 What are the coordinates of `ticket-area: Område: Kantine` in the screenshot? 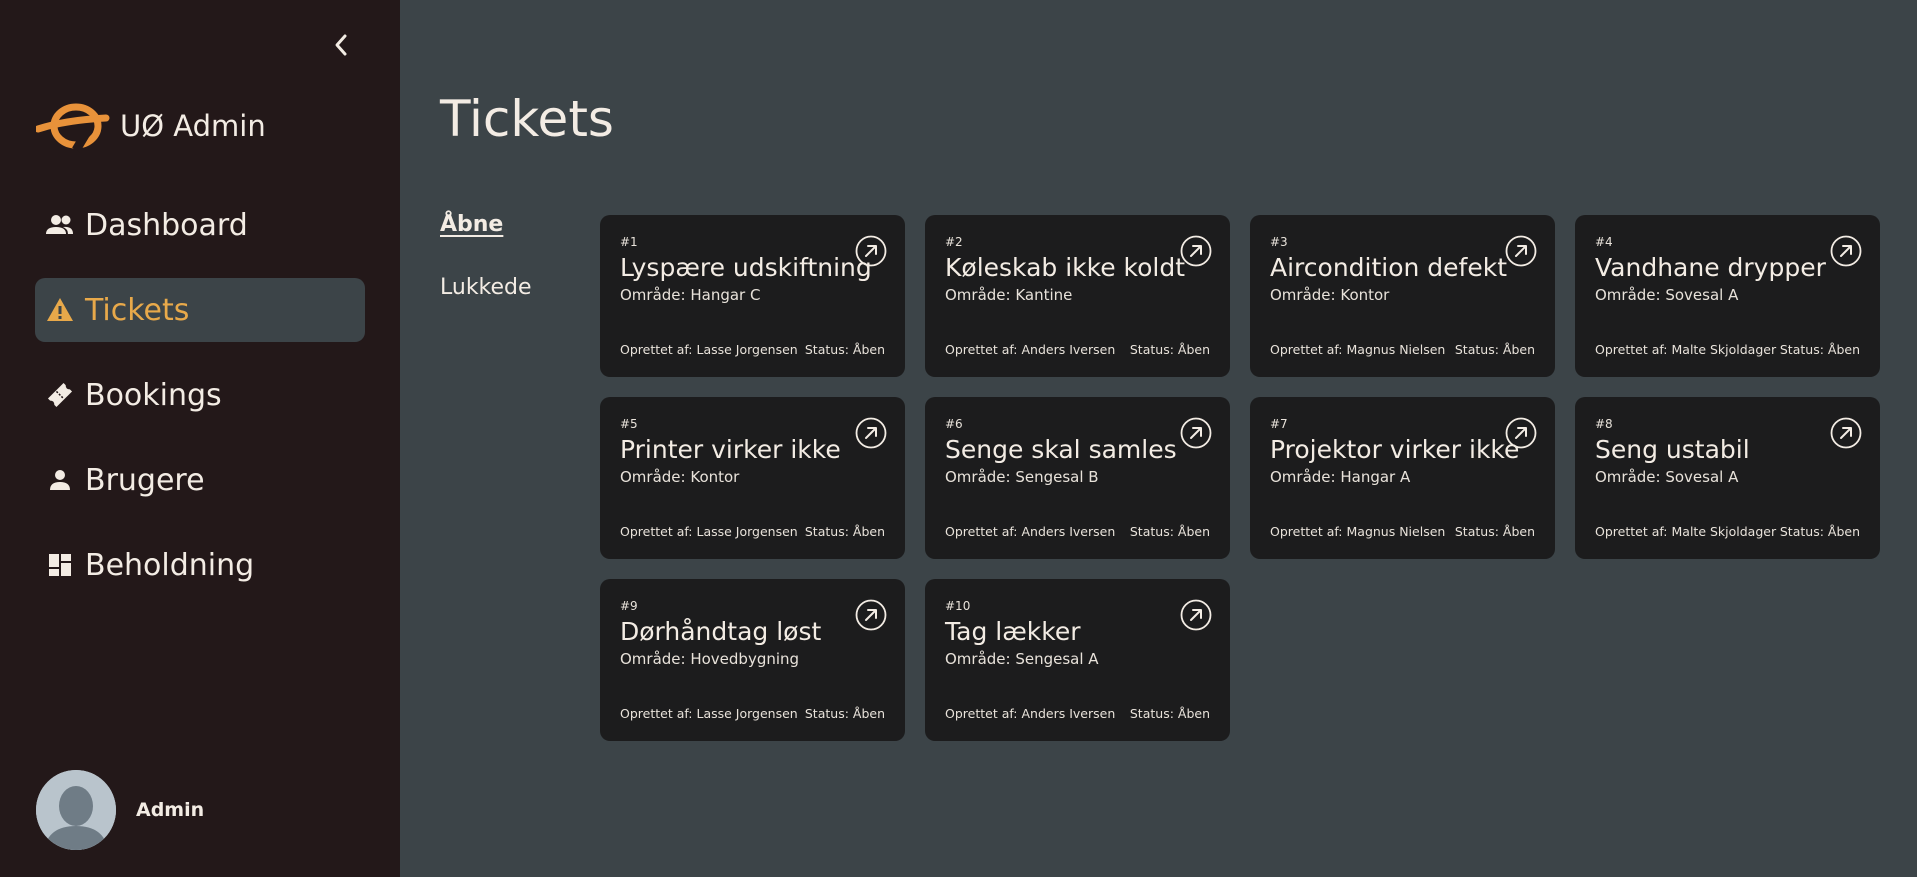 It's located at (1009, 295).